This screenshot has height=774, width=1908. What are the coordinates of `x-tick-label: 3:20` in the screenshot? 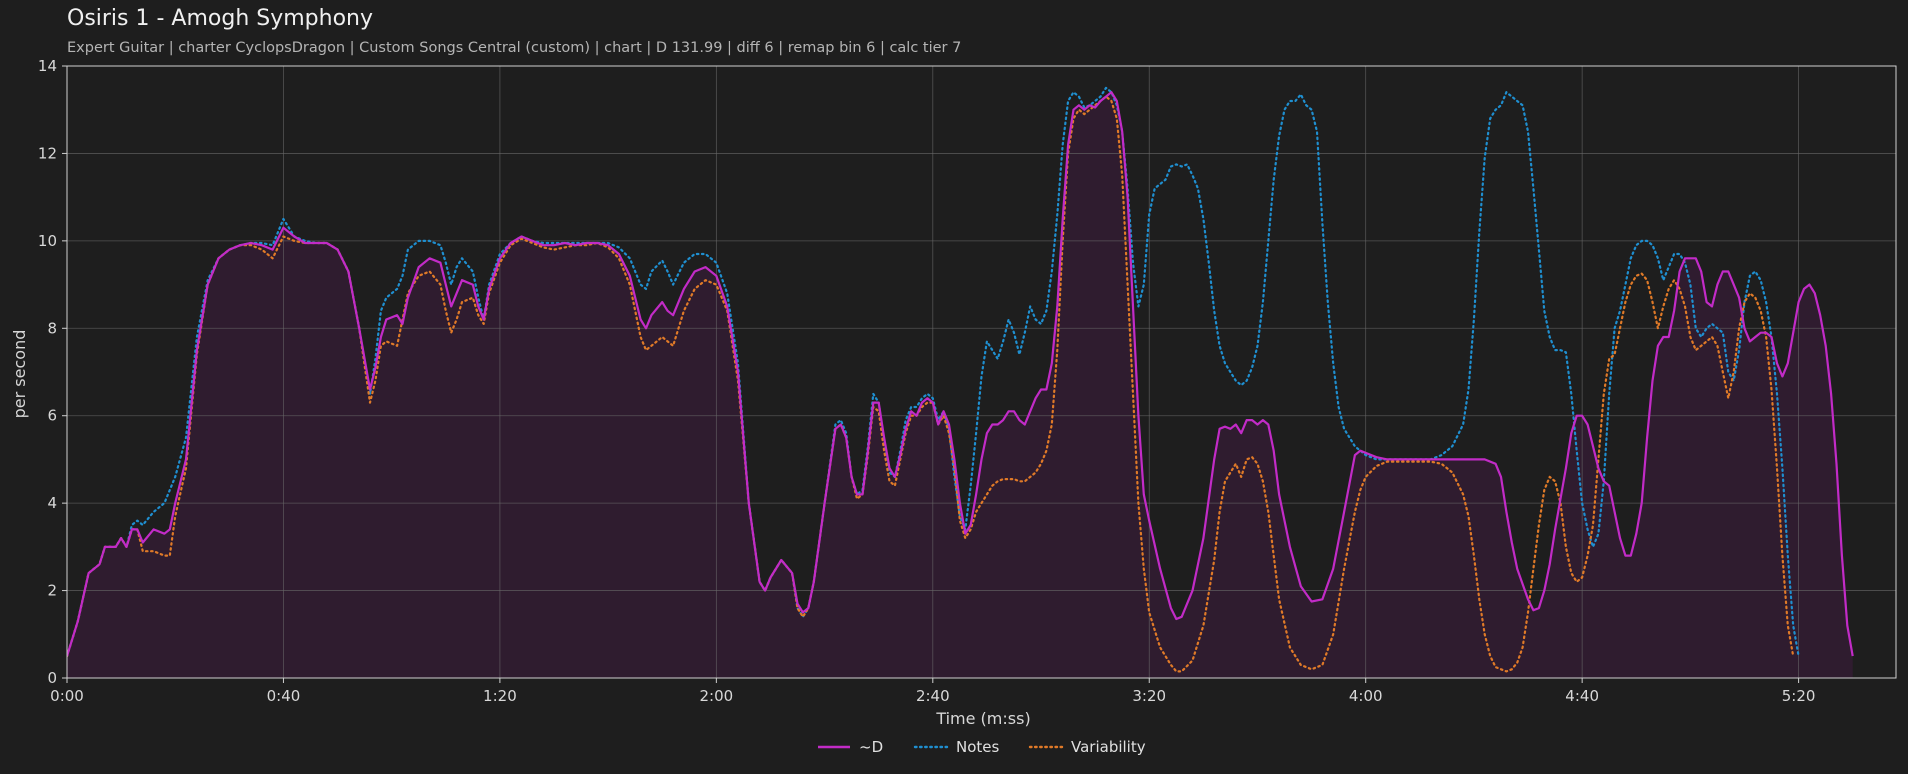 It's located at (1149, 696).